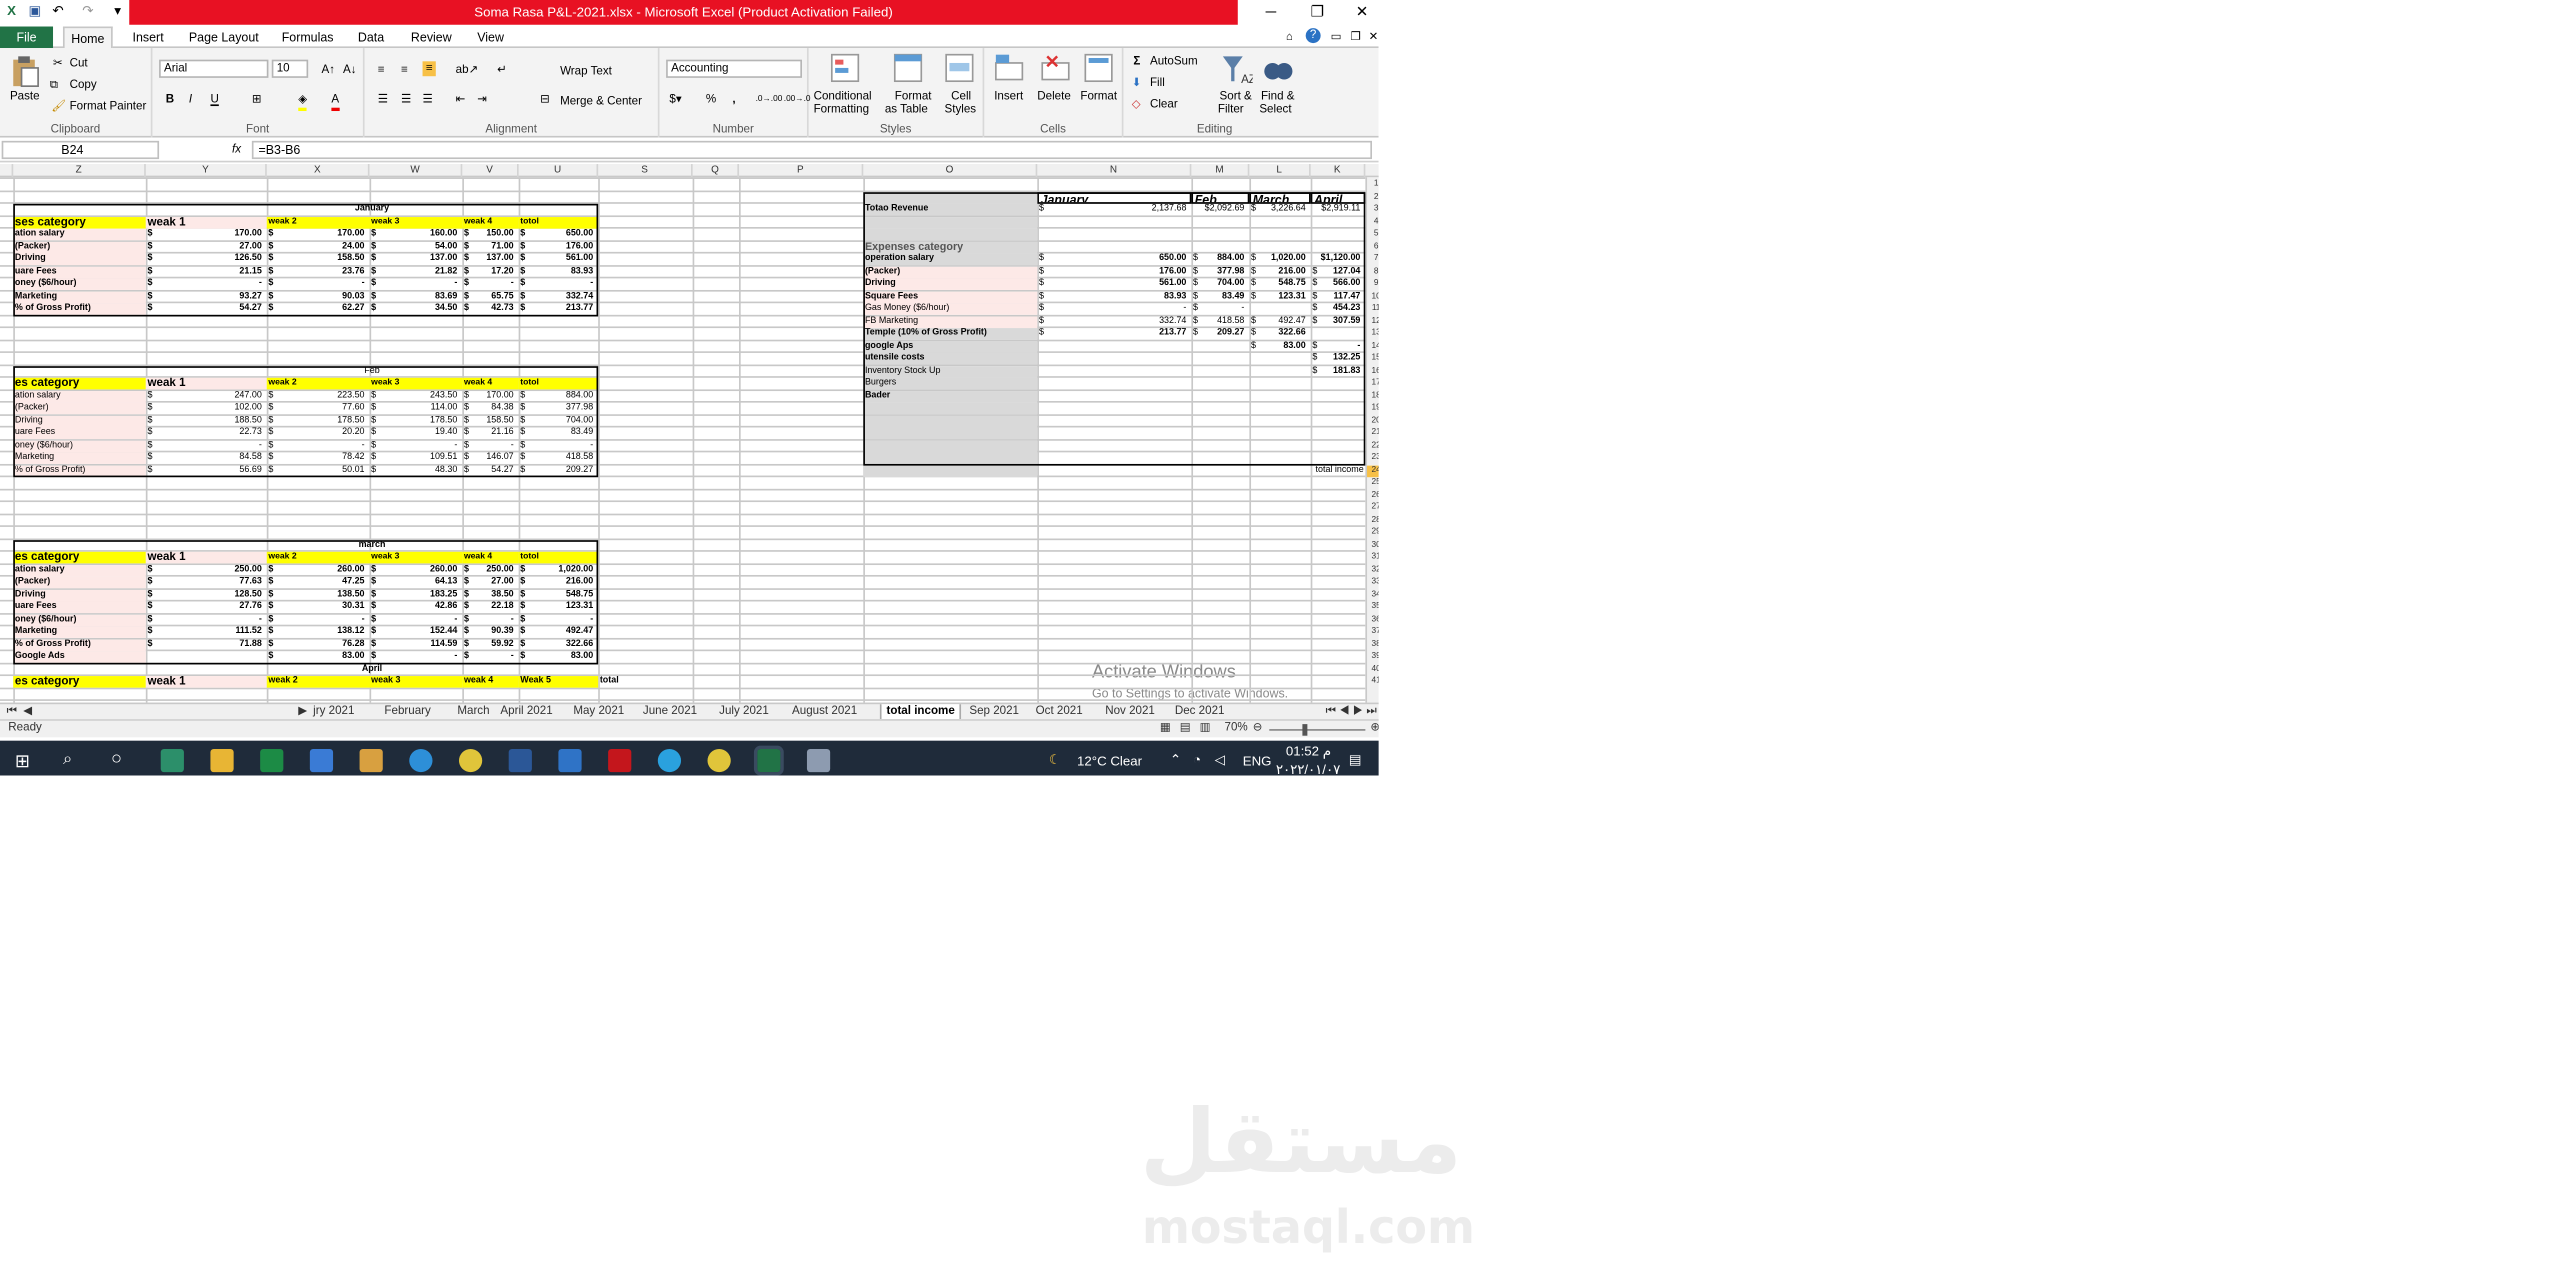  What do you see at coordinates (1373, 297) in the screenshot?
I see `row-header: 10` at bounding box center [1373, 297].